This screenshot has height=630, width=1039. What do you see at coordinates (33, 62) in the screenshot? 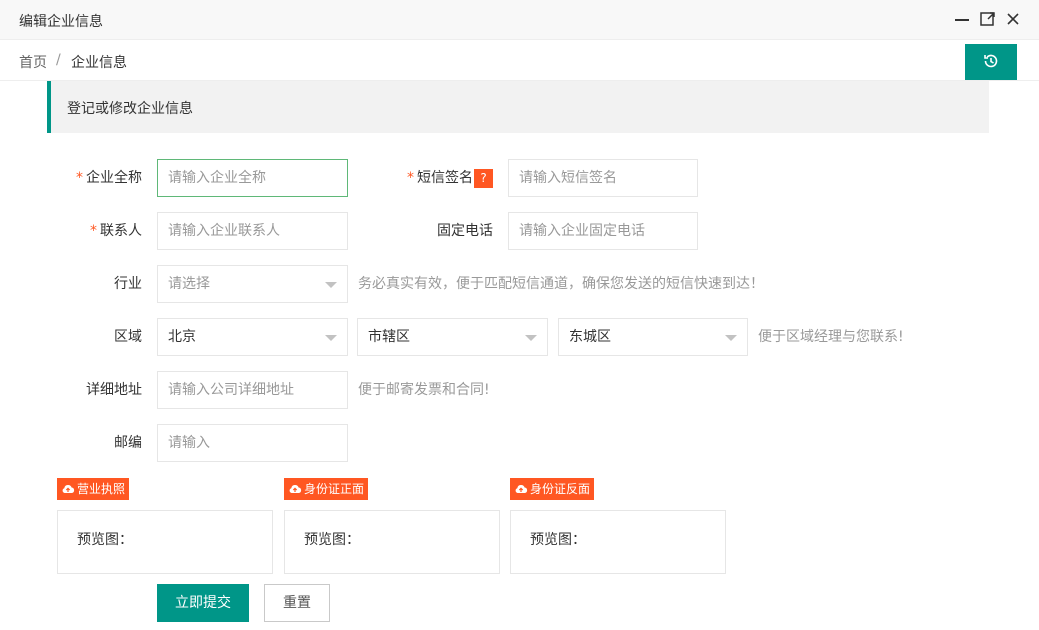
I see `breadcrumb-home: 首页` at bounding box center [33, 62].